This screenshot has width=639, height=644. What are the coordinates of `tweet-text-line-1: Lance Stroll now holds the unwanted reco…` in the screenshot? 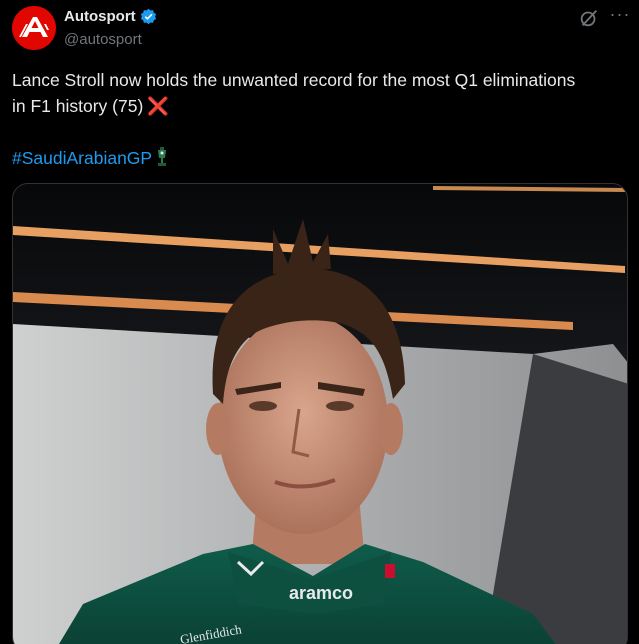 It's located at (294, 80).